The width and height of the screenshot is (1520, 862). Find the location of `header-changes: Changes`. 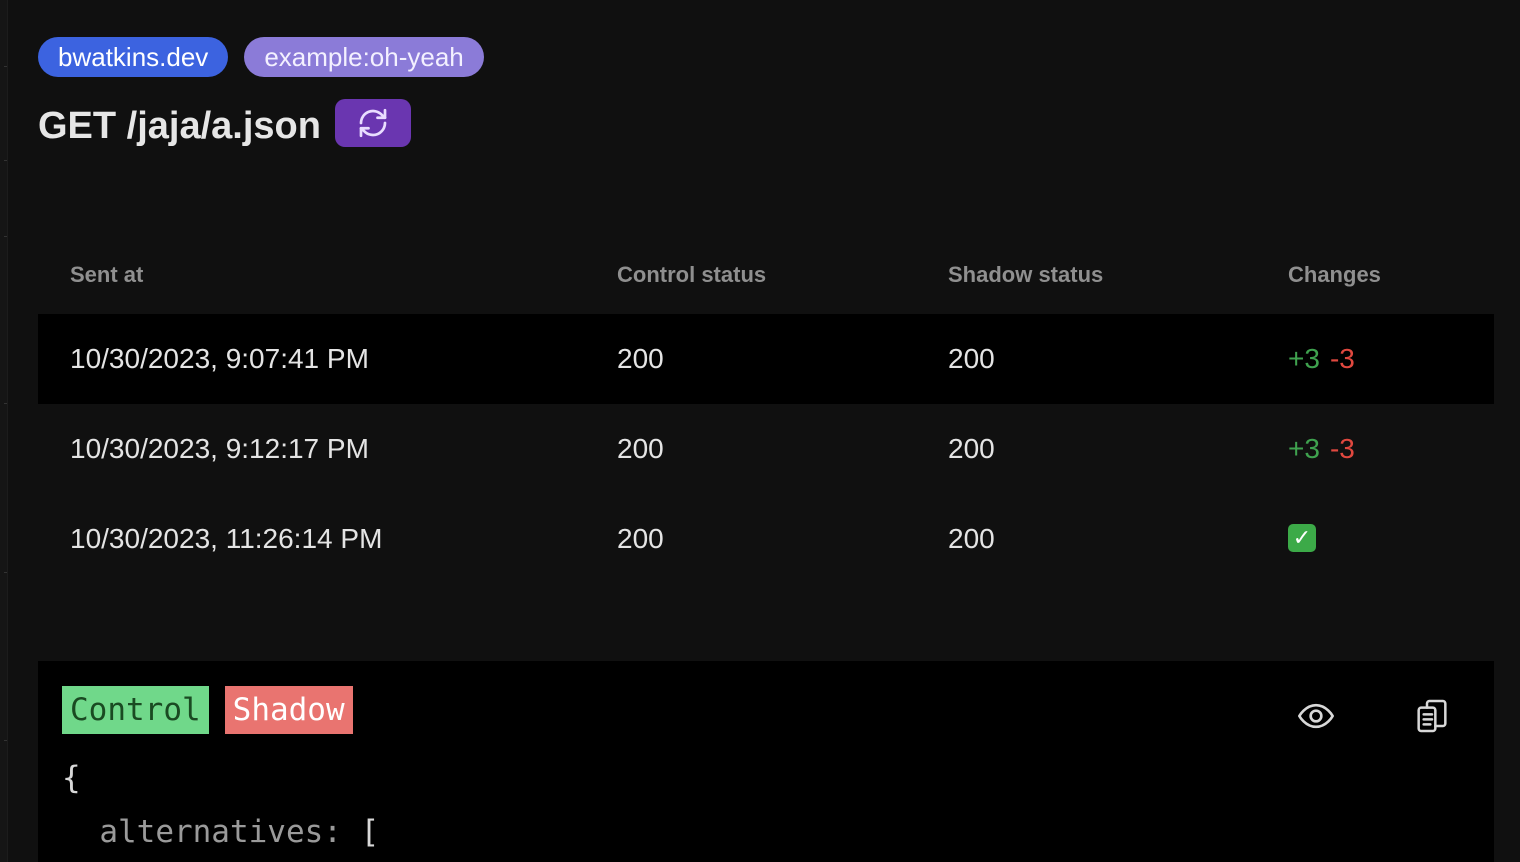

header-changes: Changes is located at coordinates (1334, 275).